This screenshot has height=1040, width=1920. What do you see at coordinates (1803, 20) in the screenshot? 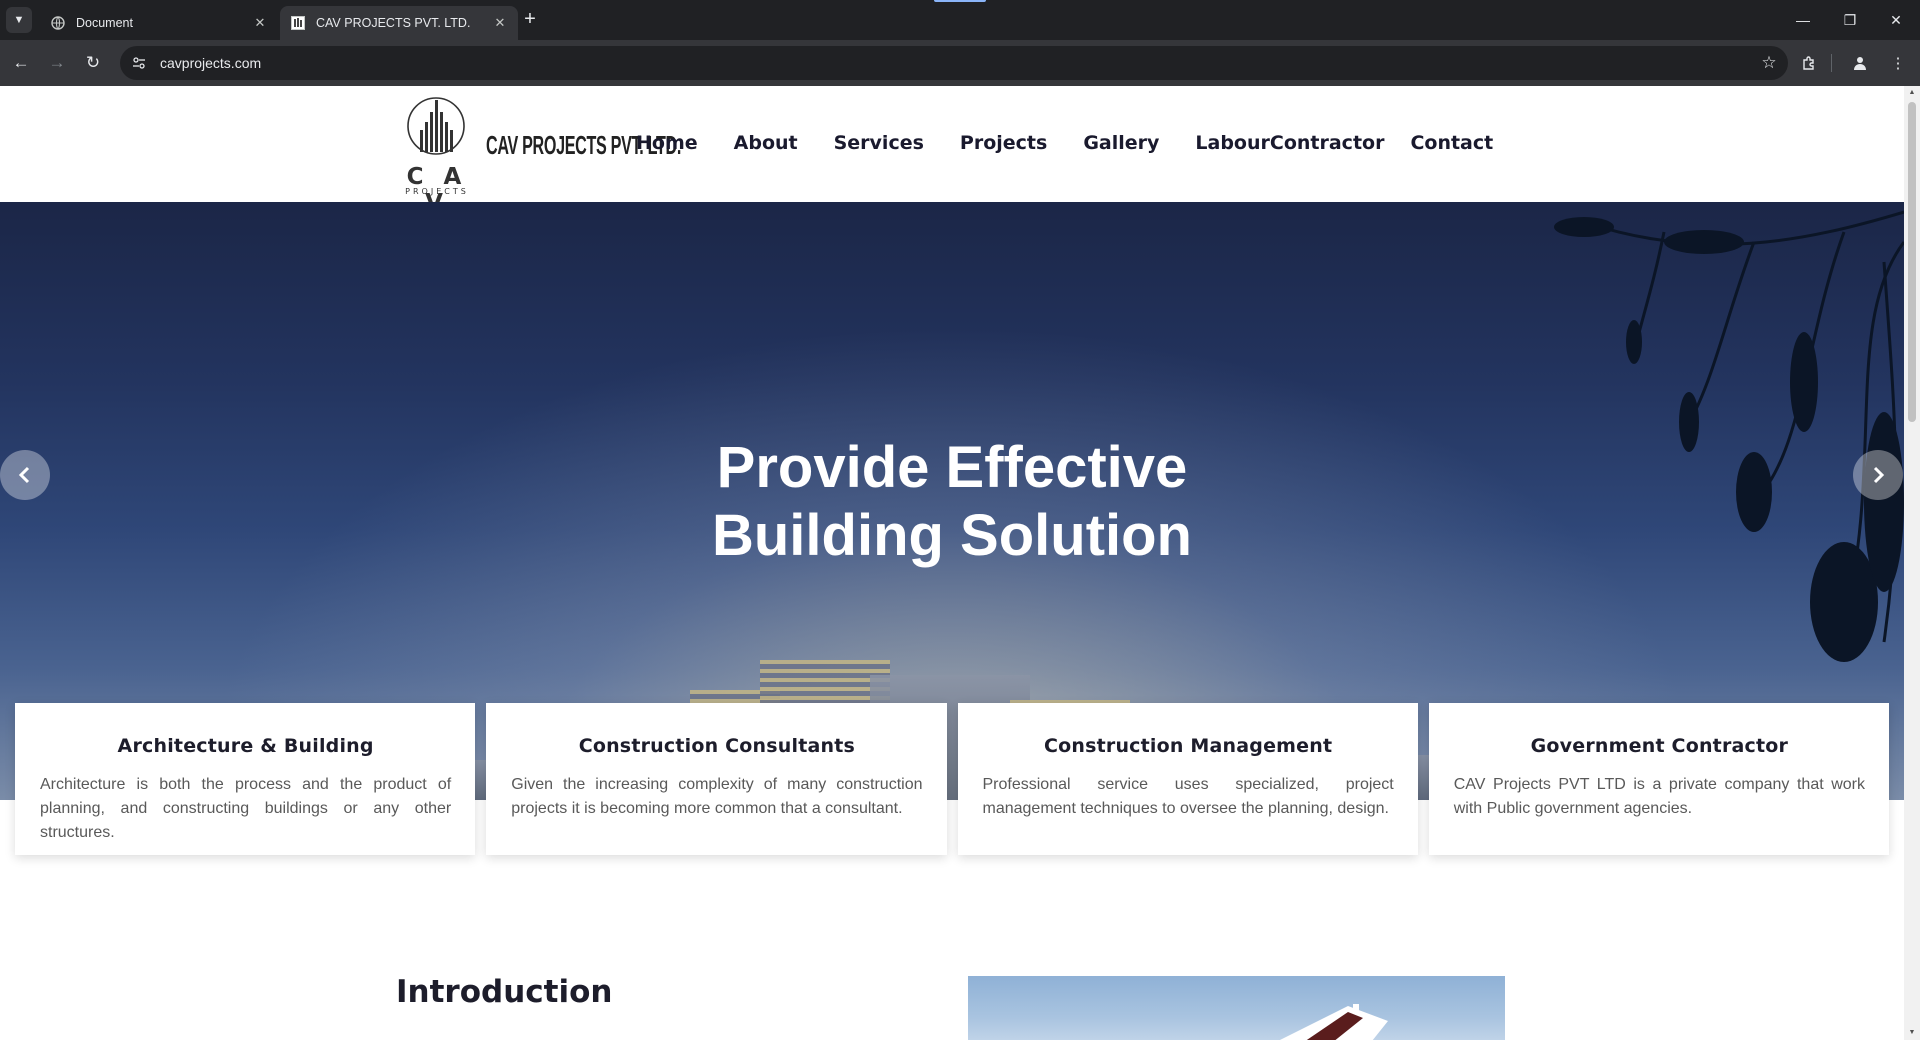
I see `minimize-icon: —` at bounding box center [1803, 20].